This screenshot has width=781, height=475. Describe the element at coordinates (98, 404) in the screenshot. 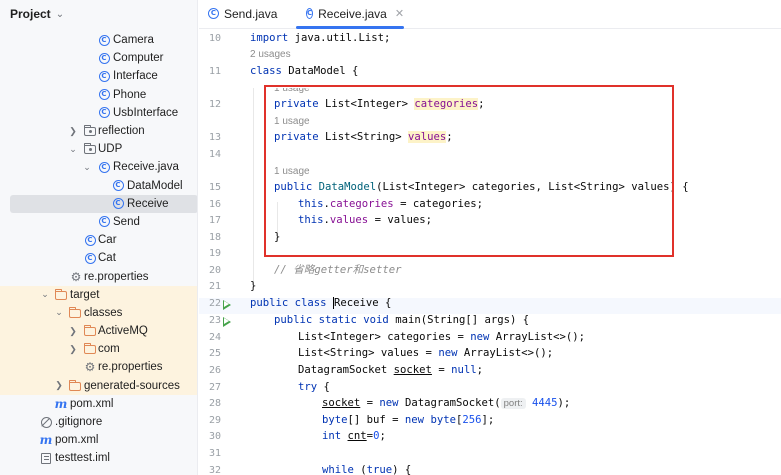

I see `tree-item-pom-inner: m pom.xml` at that location.